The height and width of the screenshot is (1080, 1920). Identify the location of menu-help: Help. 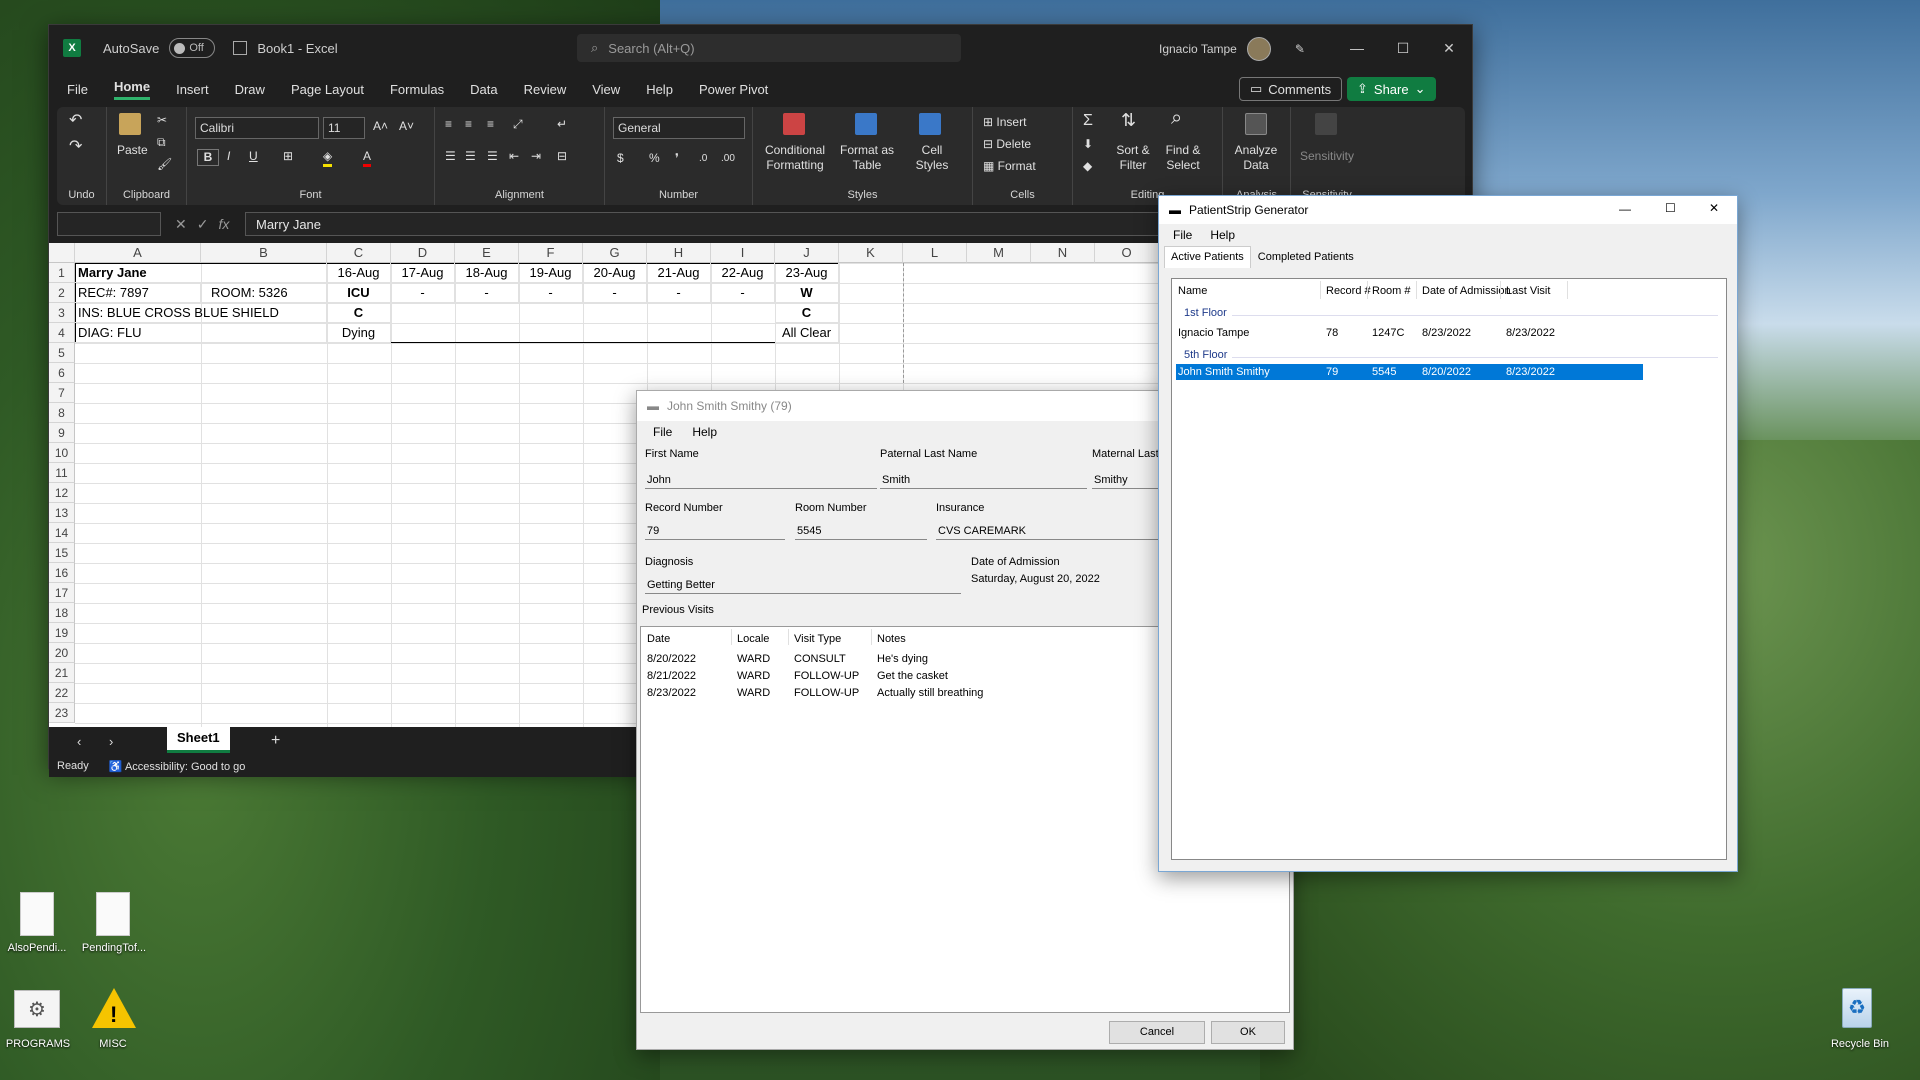
(1222, 235).